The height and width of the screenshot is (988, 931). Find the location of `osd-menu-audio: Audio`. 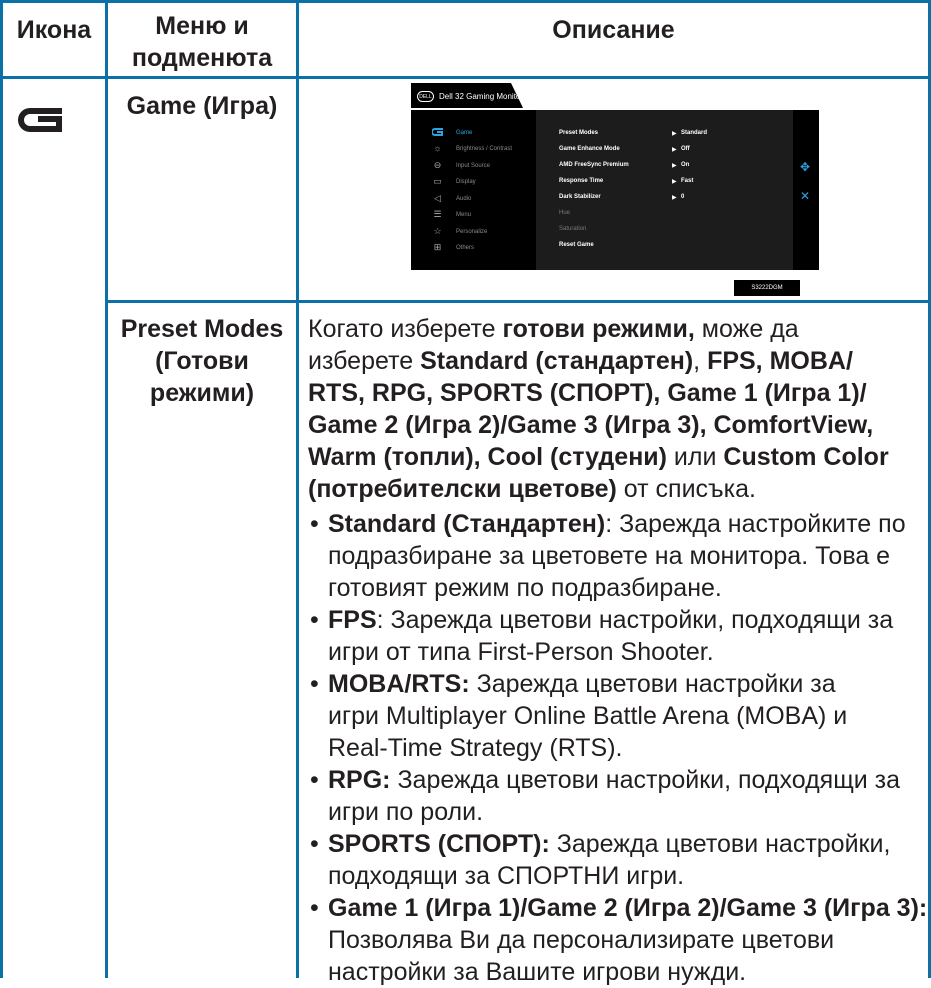

osd-menu-audio: Audio is located at coordinates (463, 199).